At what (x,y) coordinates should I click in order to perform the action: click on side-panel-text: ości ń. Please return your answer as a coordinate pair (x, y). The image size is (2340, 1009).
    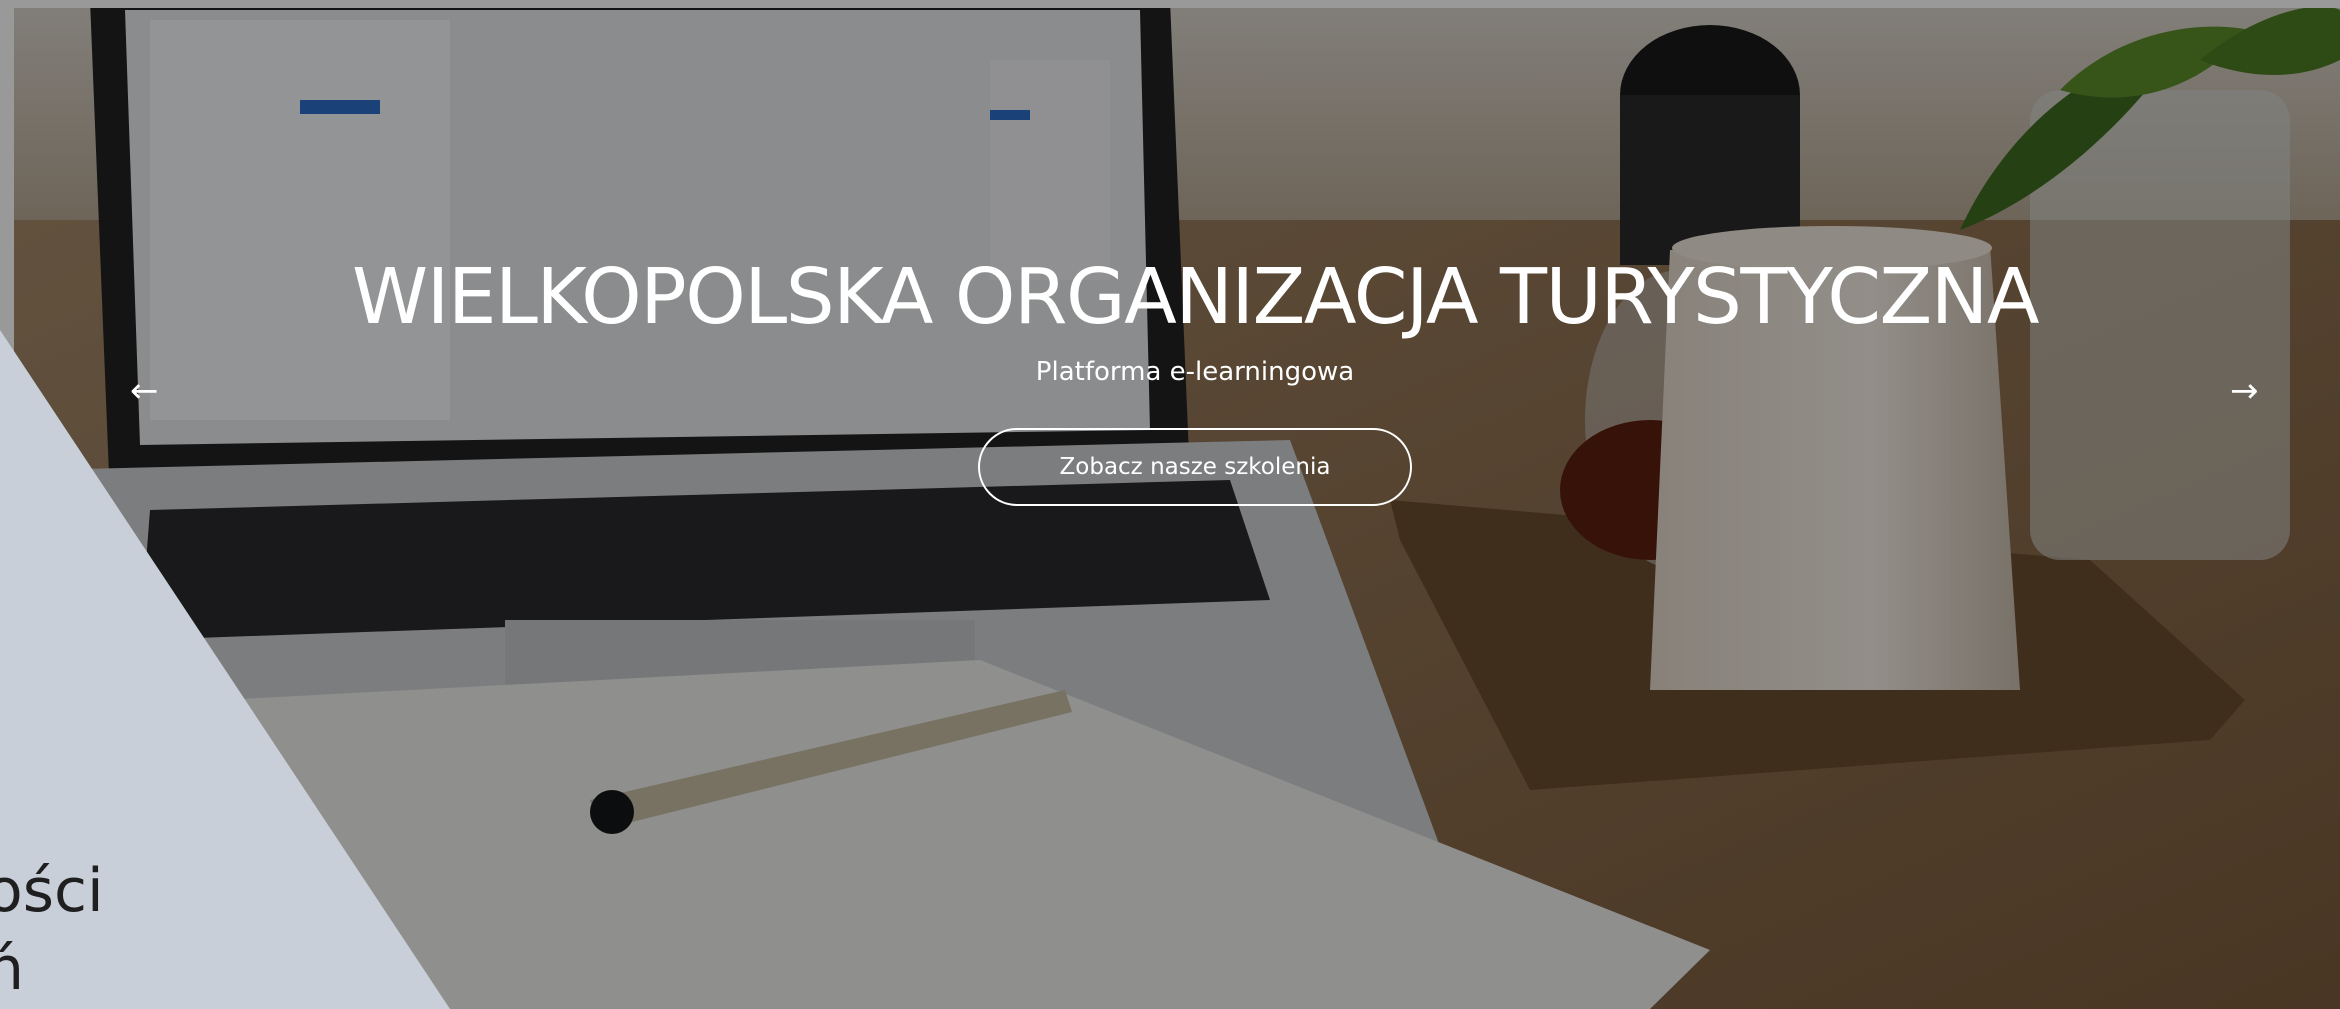
    Looking at the image, I should click on (52, 930).